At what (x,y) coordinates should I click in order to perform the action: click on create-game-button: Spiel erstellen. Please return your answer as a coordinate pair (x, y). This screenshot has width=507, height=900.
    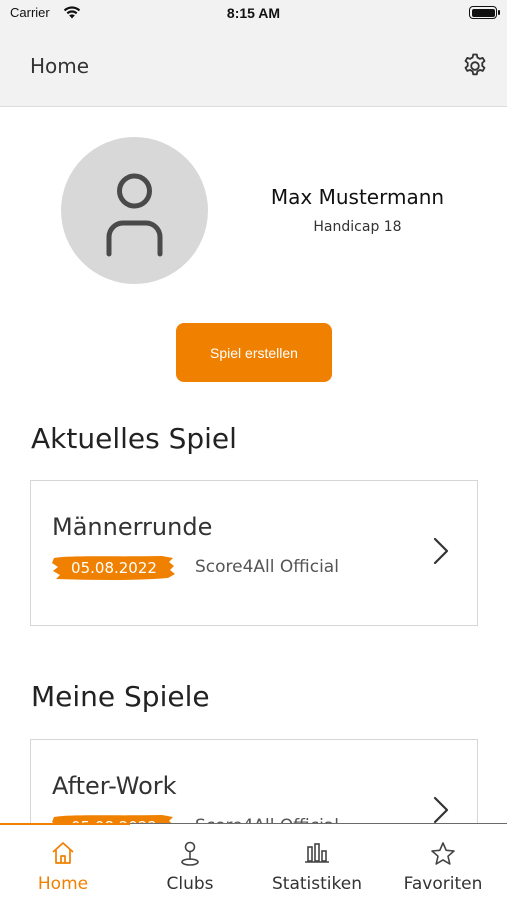
    Looking at the image, I should click on (254, 352).